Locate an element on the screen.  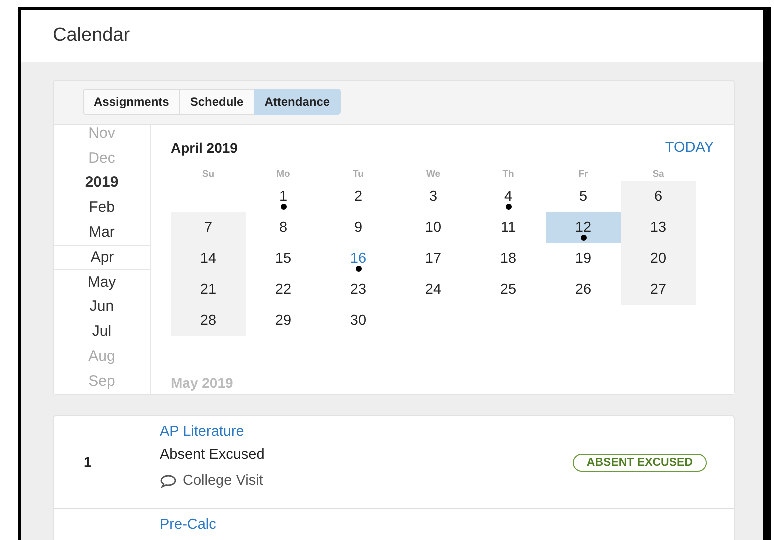
weekday-label: Th is located at coordinates (508, 174).